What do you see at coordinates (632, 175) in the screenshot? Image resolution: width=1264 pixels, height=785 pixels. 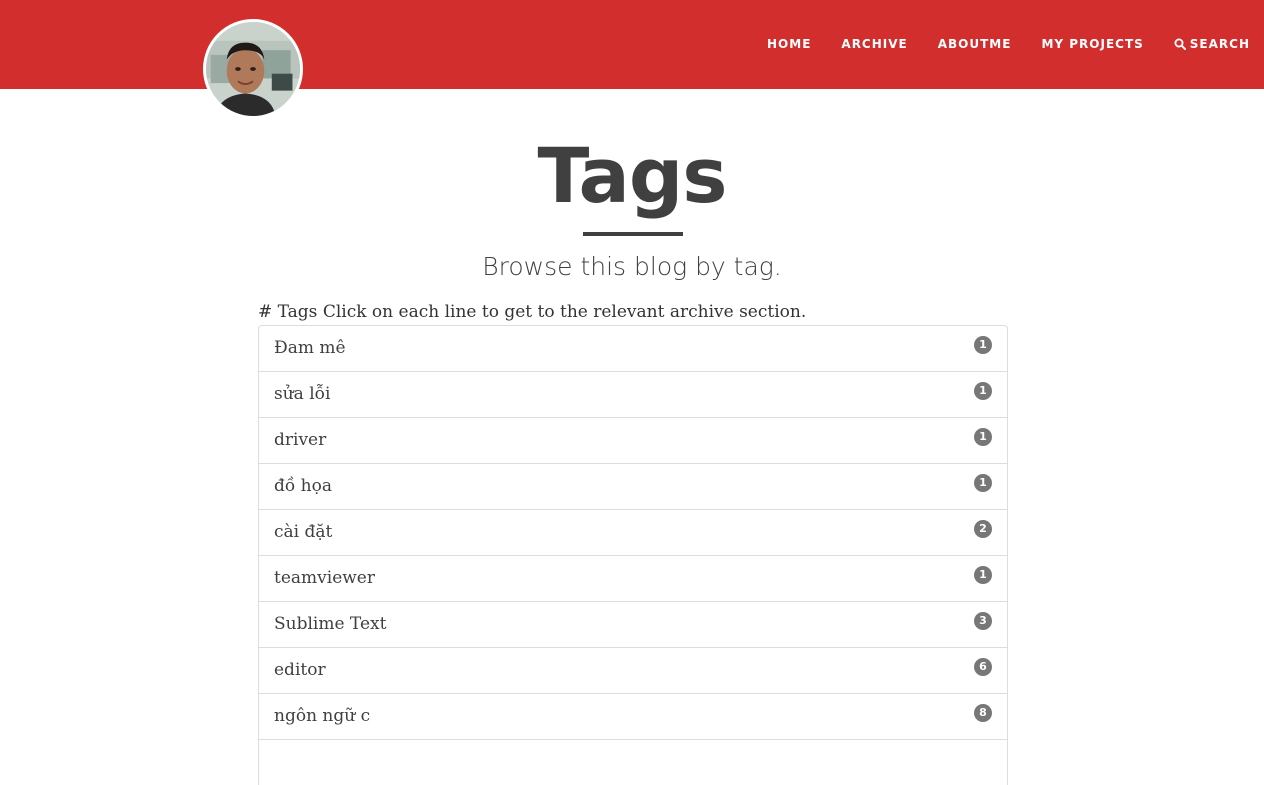 I see `page-title: Tags` at bounding box center [632, 175].